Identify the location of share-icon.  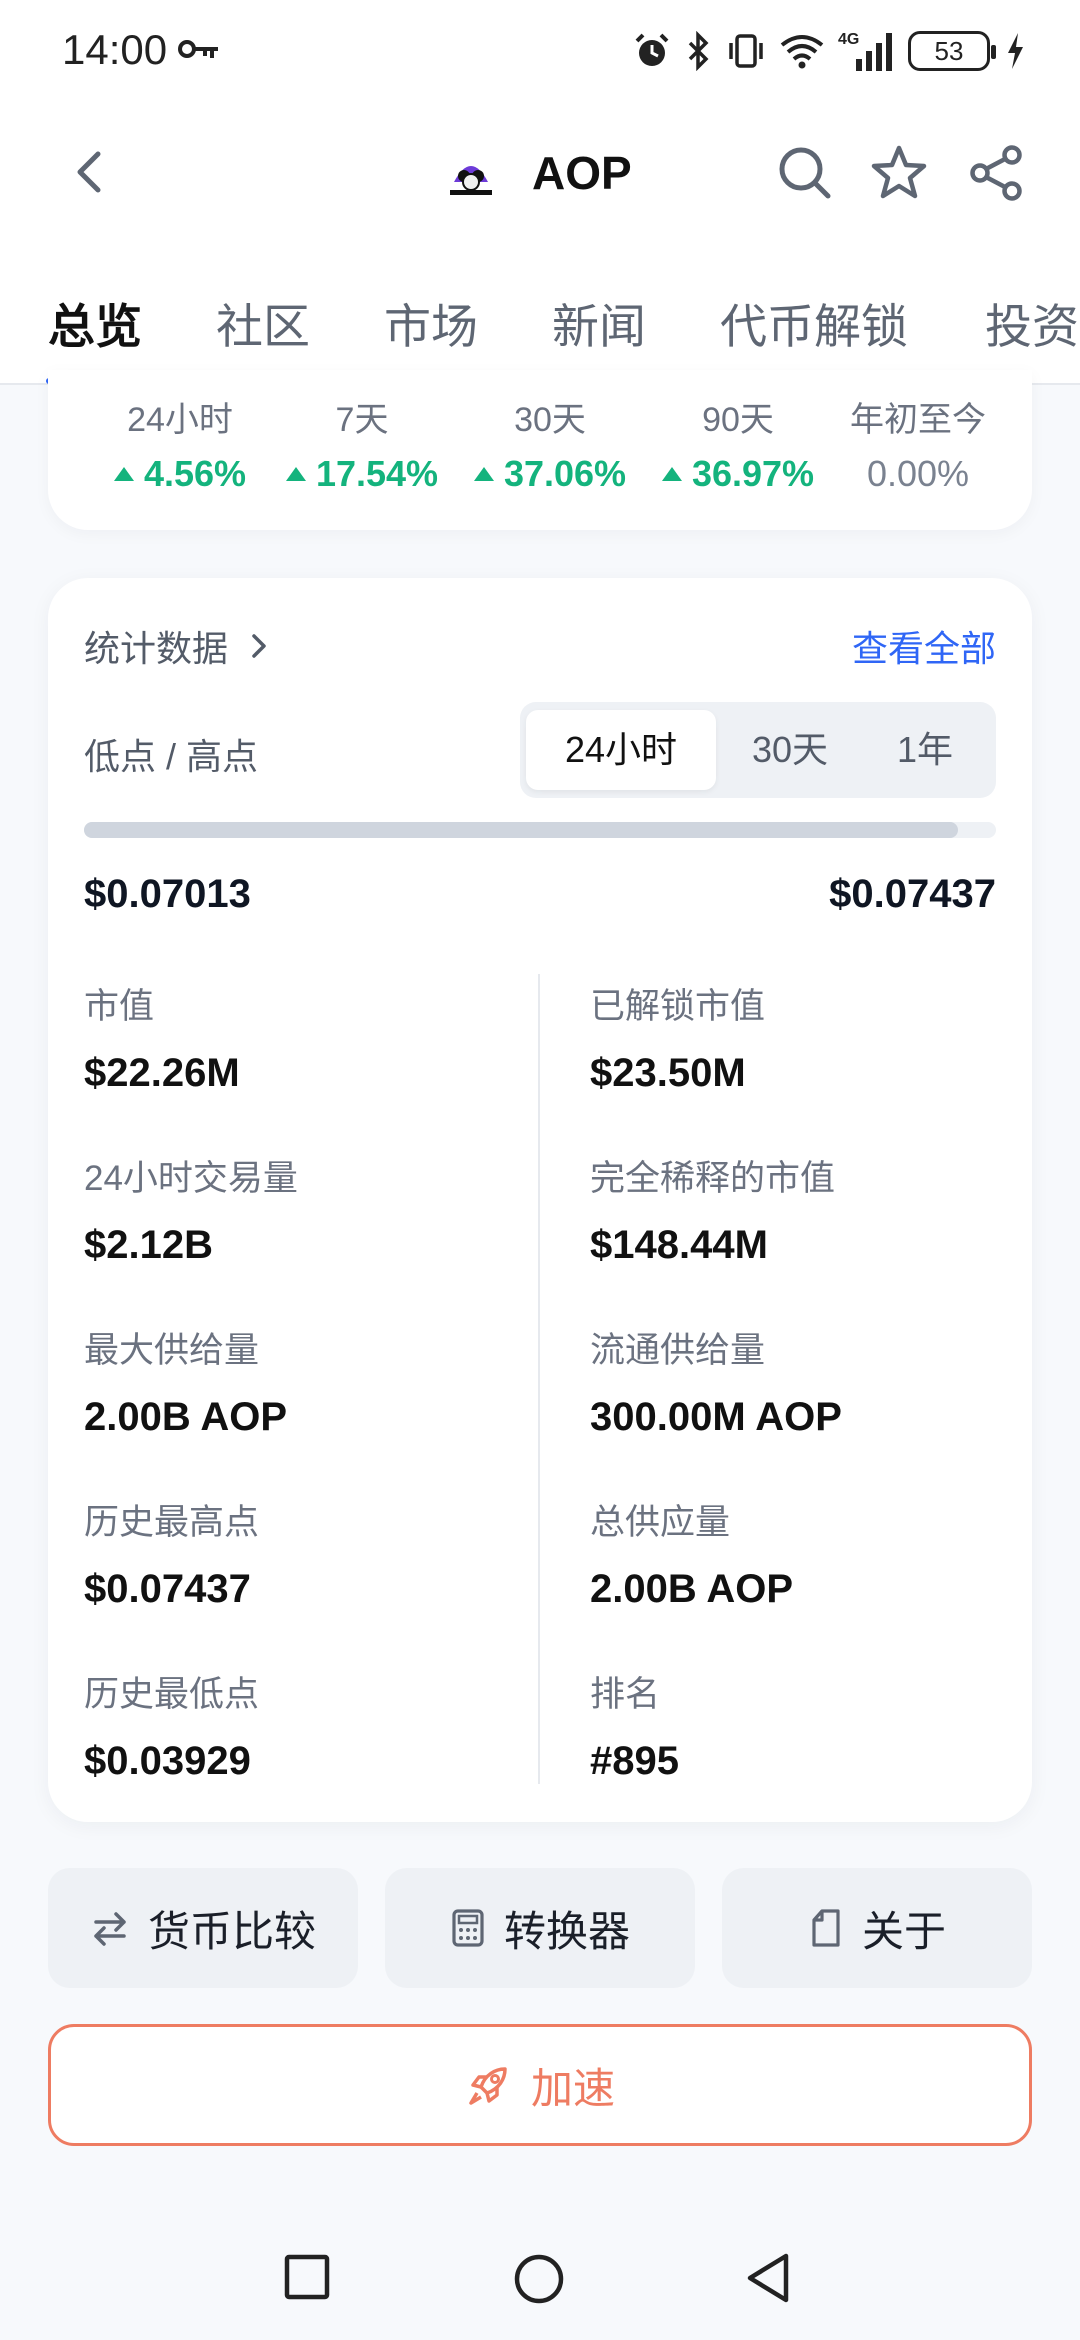
(997, 173).